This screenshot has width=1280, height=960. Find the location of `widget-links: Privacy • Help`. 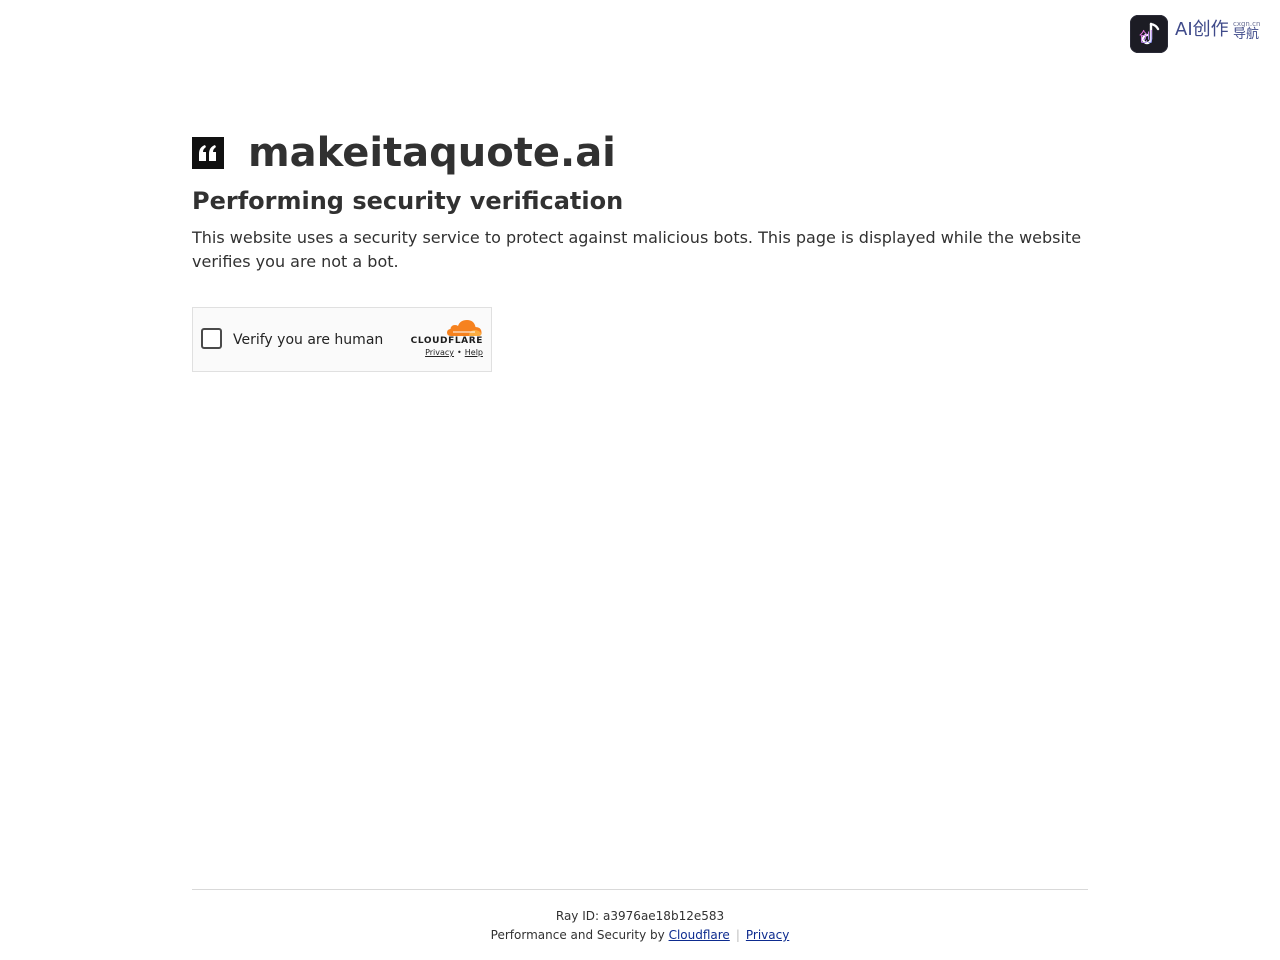

widget-links: Privacy • Help is located at coordinates (454, 353).